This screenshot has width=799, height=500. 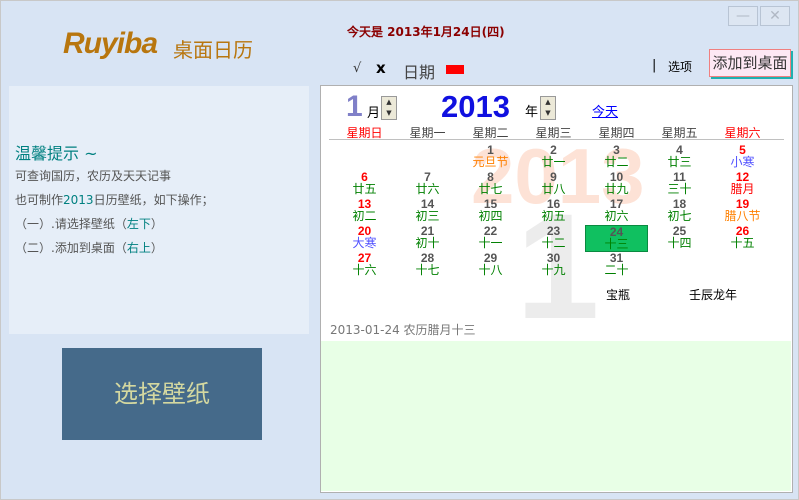 What do you see at coordinates (455, 69) in the screenshot?
I see `color-swatch` at bounding box center [455, 69].